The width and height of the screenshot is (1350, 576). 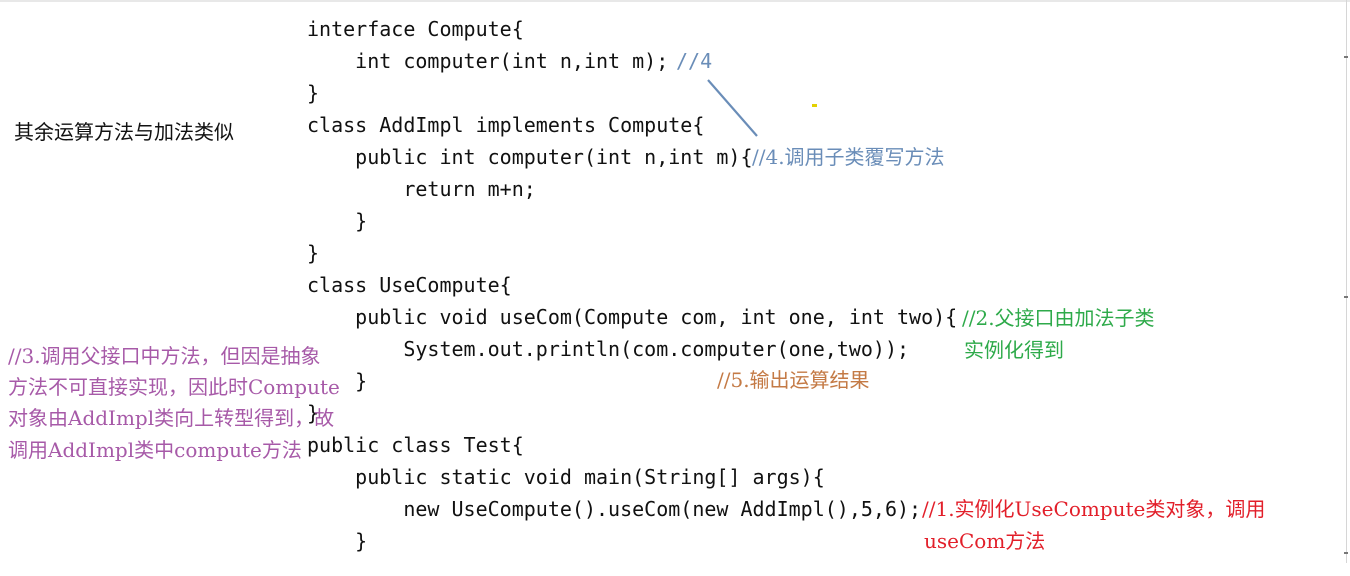 What do you see at coordinates (793, 380) in the screenshot?
I see `comment-5: //5.输出运算结果` at bounding box center [793, 380].